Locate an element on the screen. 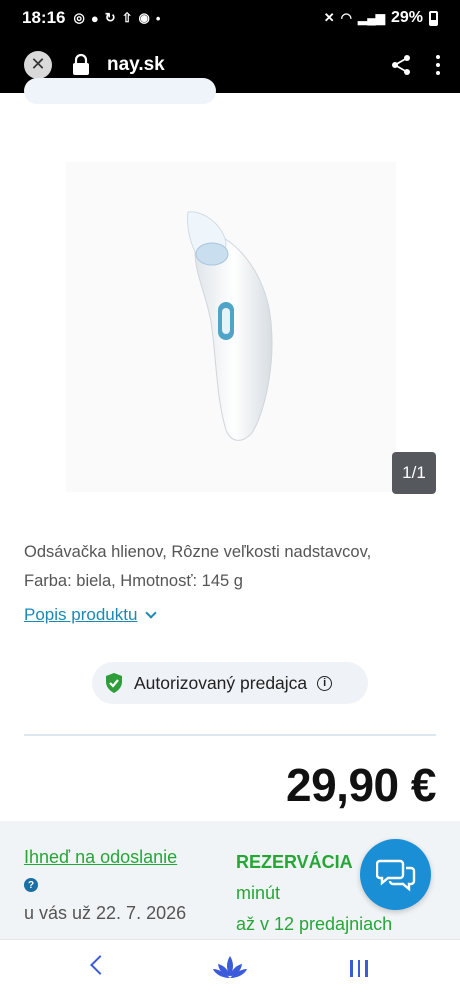 This screenshot has height=997, width=460. more-vert-icon is located at coordinates (438, 64).